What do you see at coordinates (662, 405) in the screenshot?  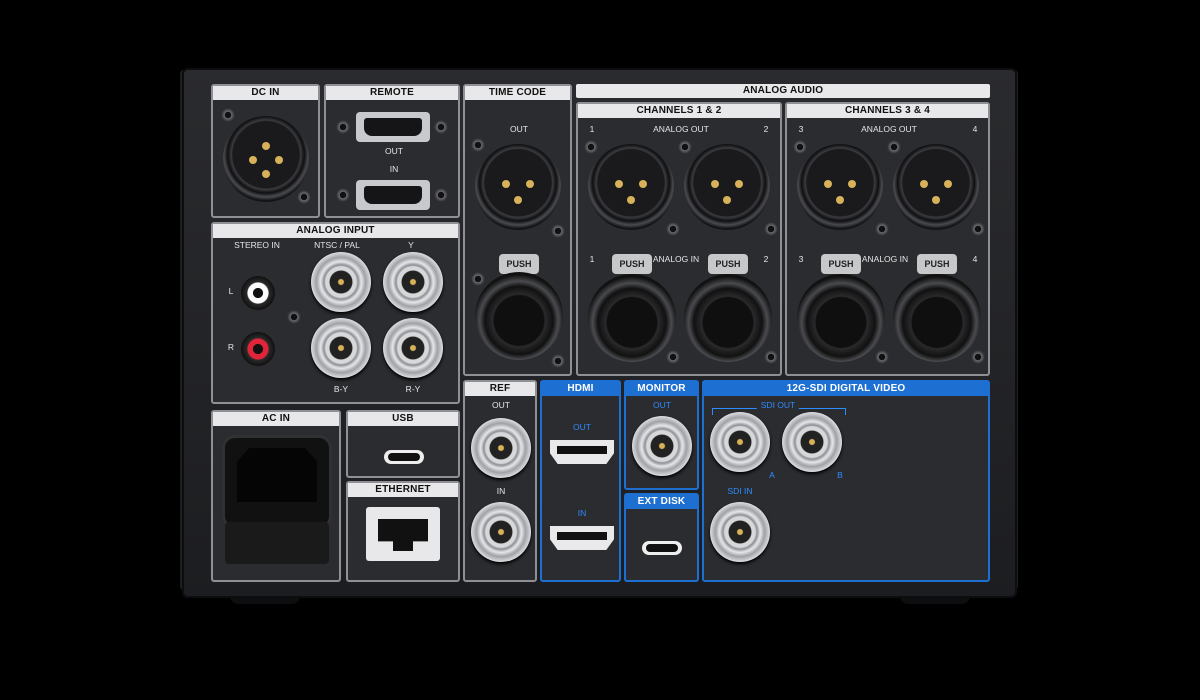 I see `monitor-out-label: OUT` at bounding box center [662, 405].